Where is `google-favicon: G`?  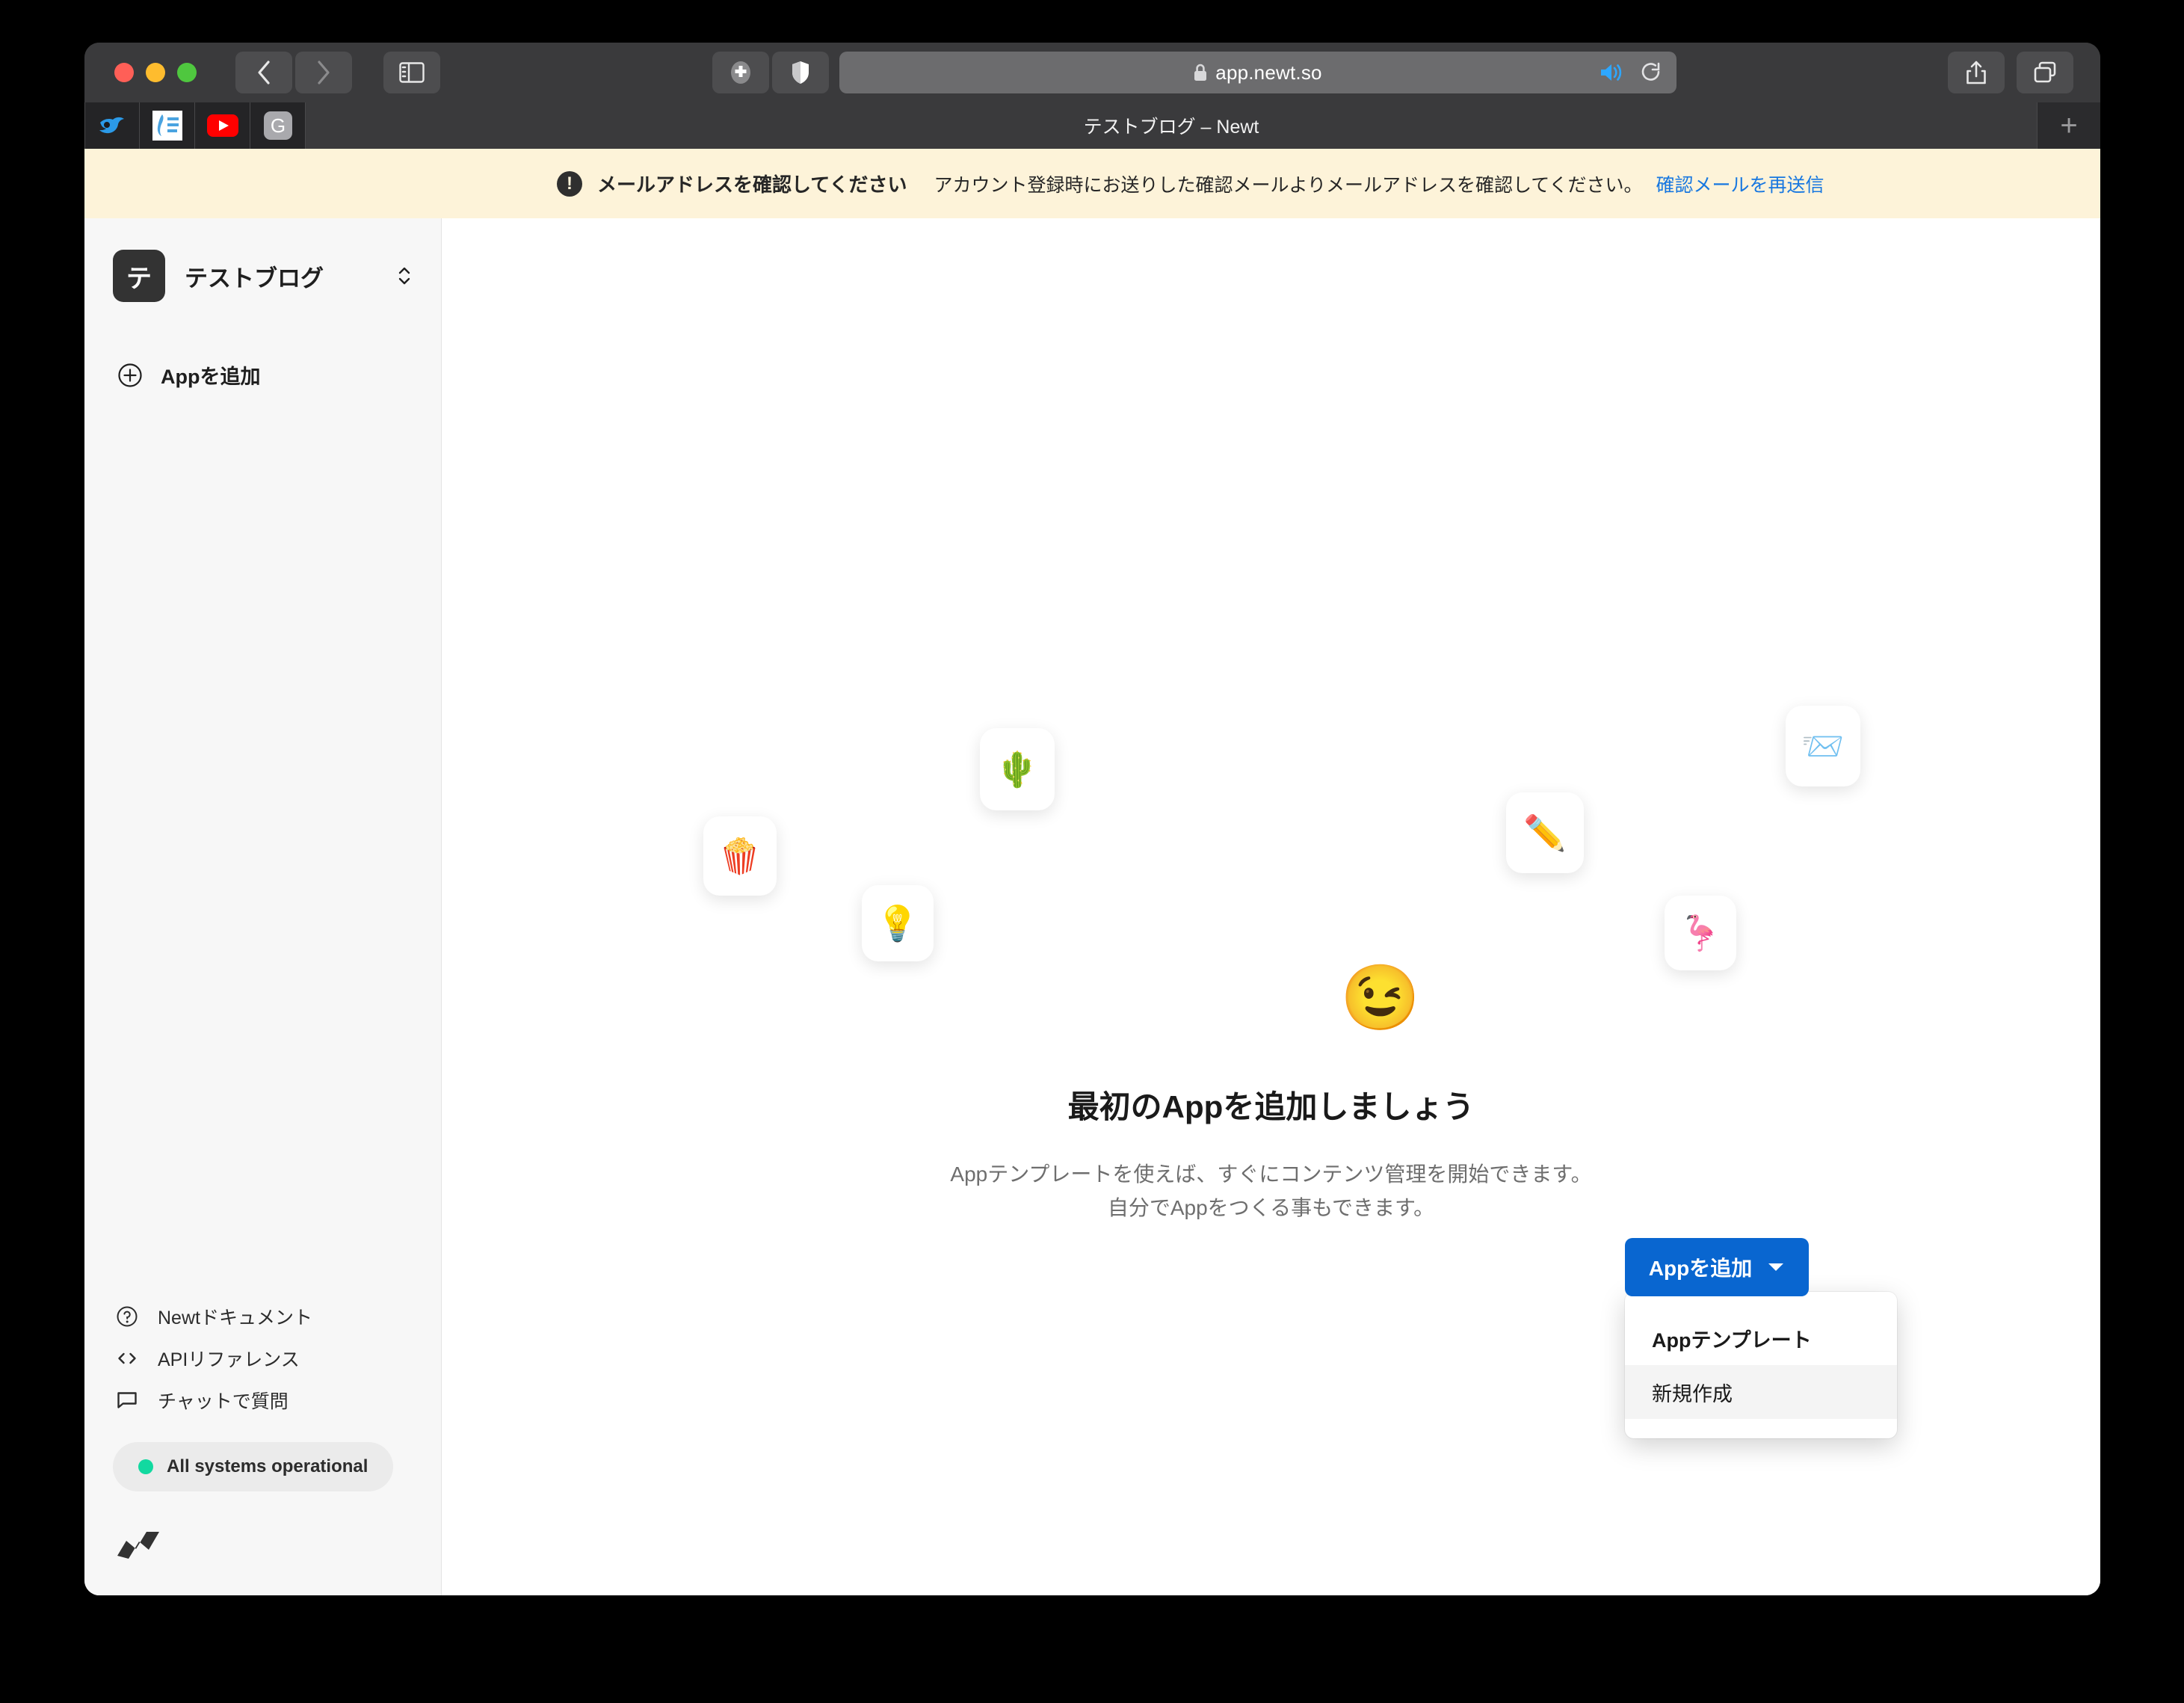
google-favicon: G is located at coordinates (277, 125).